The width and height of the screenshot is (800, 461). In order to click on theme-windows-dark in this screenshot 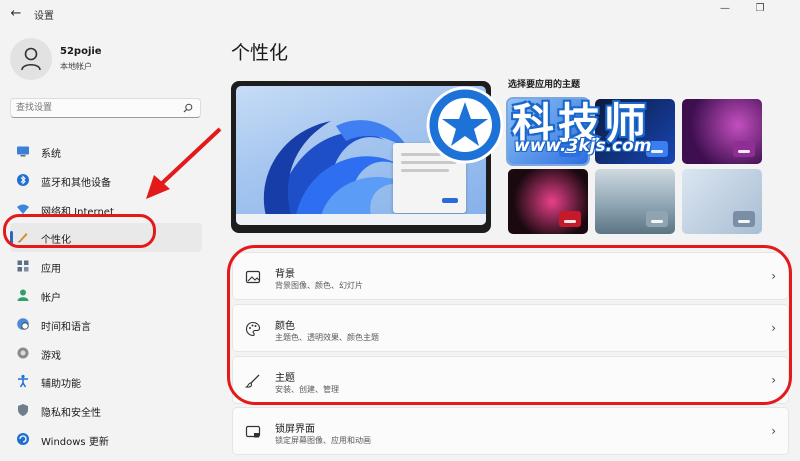, I will do `click(635, 131)`.